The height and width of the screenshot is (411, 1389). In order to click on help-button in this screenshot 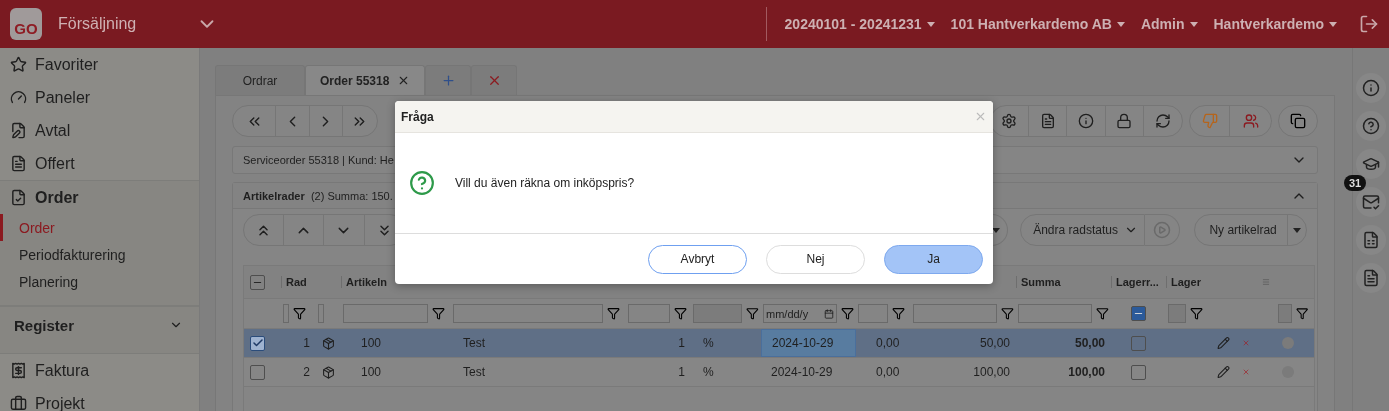, I will do `click(1371, 126)`.